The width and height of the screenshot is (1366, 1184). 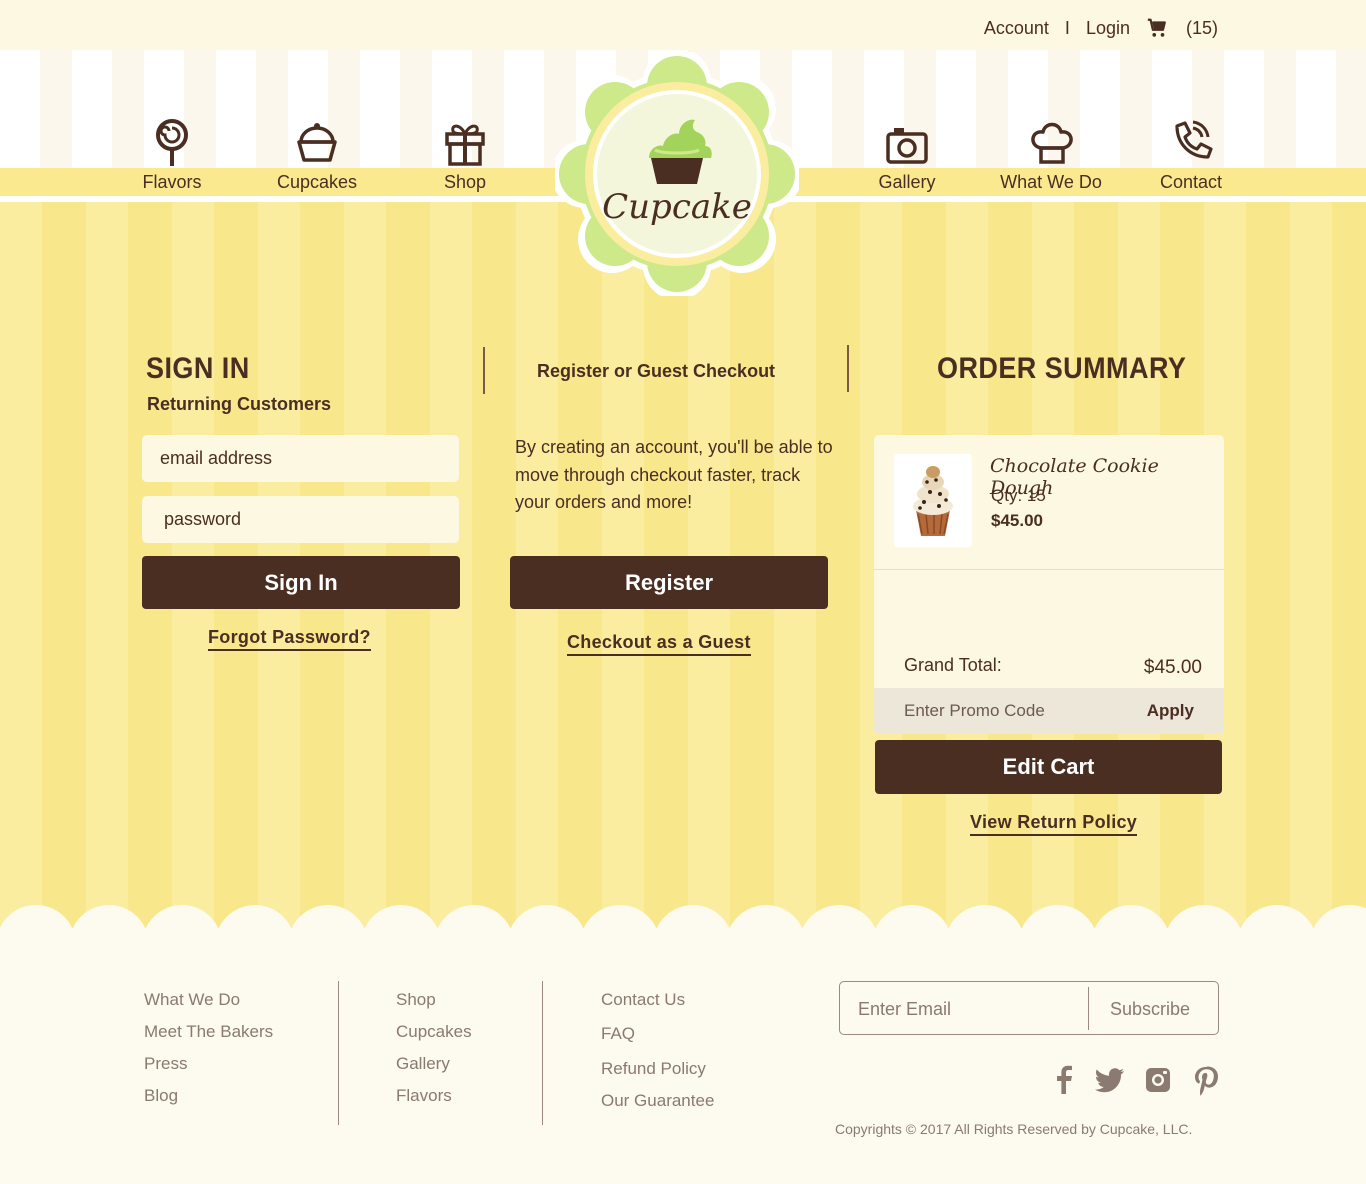 I want to click on guest-checkout-link: Checkout as a Guest, so click(x=659, y=644).